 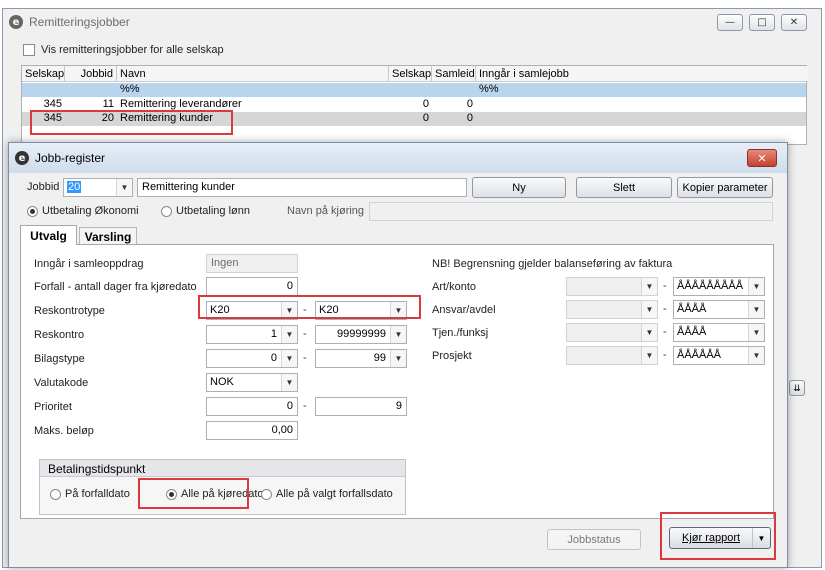 What do you see at coordinates (361, 406) in the screenshot?
I see `prioritet-to-field: 9` at bounding box center [361, 406].